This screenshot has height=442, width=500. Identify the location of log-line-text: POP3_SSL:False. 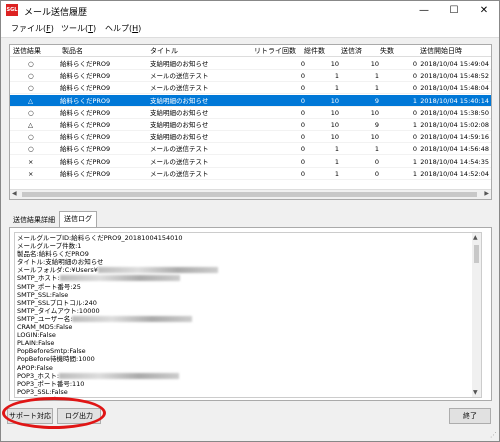
(42, 391).